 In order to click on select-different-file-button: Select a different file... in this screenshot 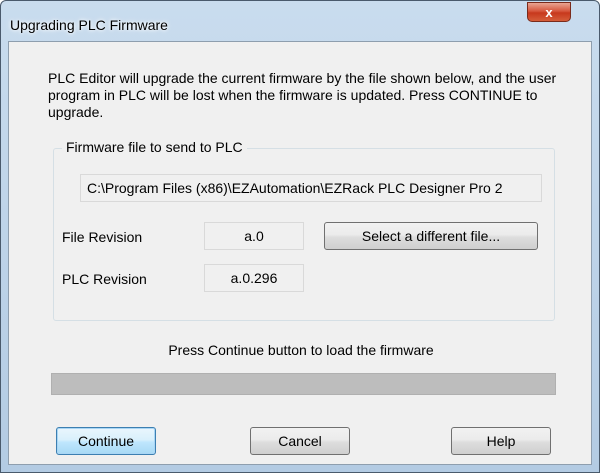, I will do `click(431, 236)`.